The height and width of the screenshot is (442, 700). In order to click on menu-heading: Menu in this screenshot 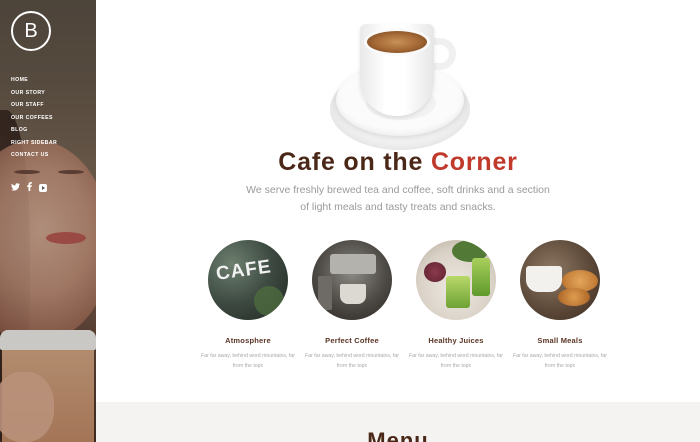, I will do `click(398, 435)`.